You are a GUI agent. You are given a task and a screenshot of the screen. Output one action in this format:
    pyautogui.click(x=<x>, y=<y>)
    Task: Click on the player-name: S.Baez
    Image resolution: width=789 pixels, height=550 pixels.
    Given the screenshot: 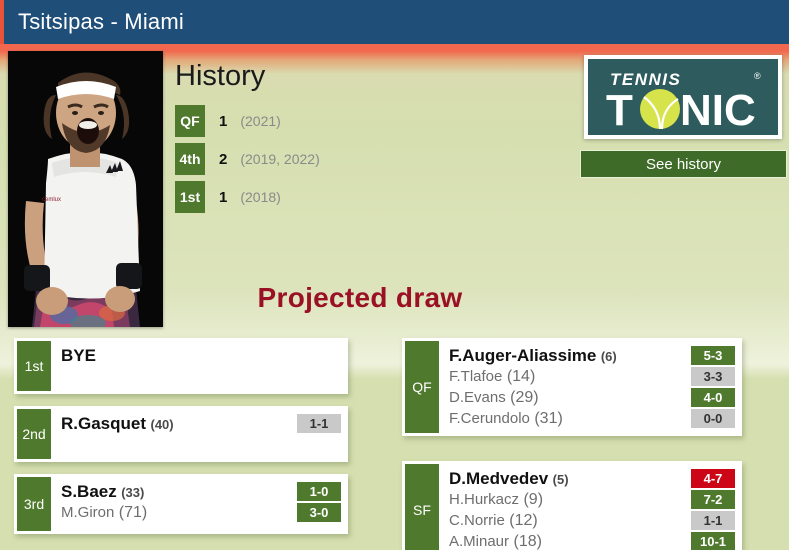 What is the action you would take?
    pyautogui.click(x=89, y=491)
    